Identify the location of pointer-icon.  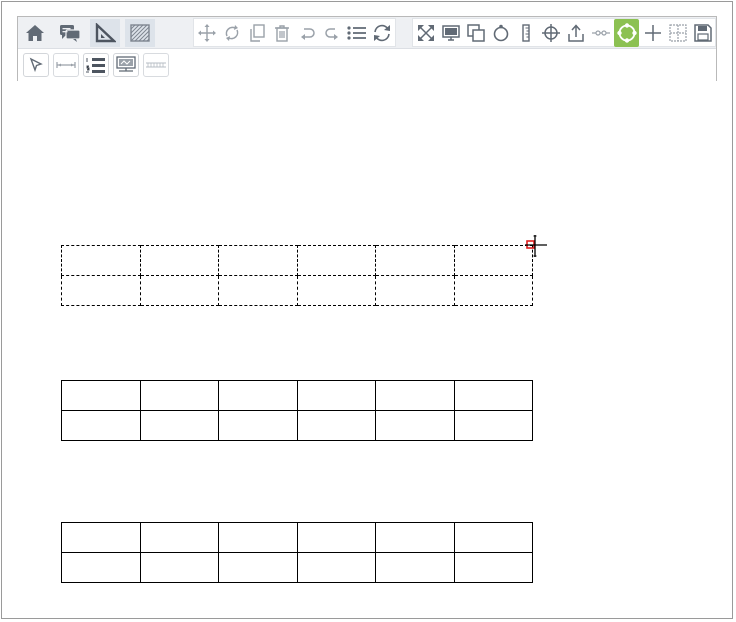
(36, 65).